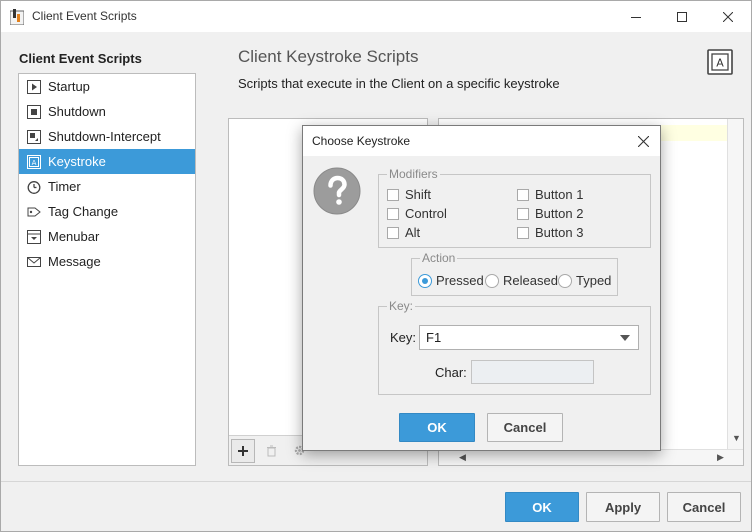  I want to click on question-icon, so click(337, 191).